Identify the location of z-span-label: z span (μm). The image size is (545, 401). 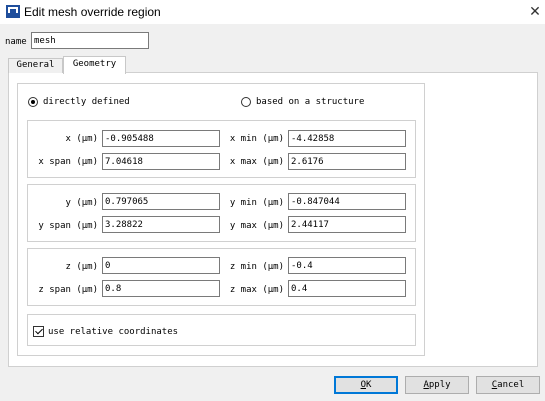
(68, 290).